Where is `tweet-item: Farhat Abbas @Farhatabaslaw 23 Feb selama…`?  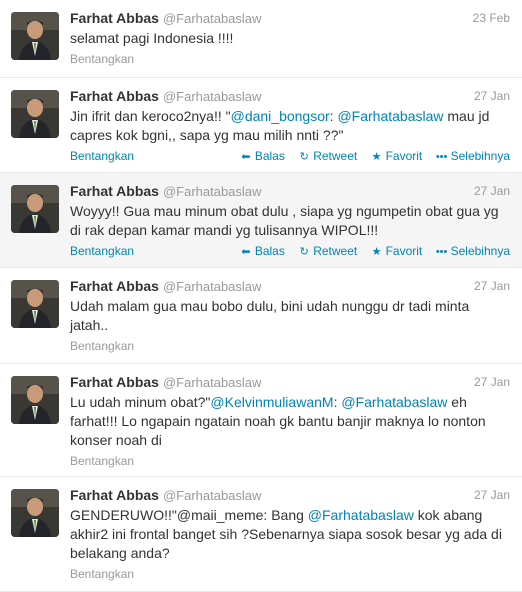 tweet-item: Farhat Abbas @Farhatabaslaw 23 Feb selama… is located at coordinates (261, 39).